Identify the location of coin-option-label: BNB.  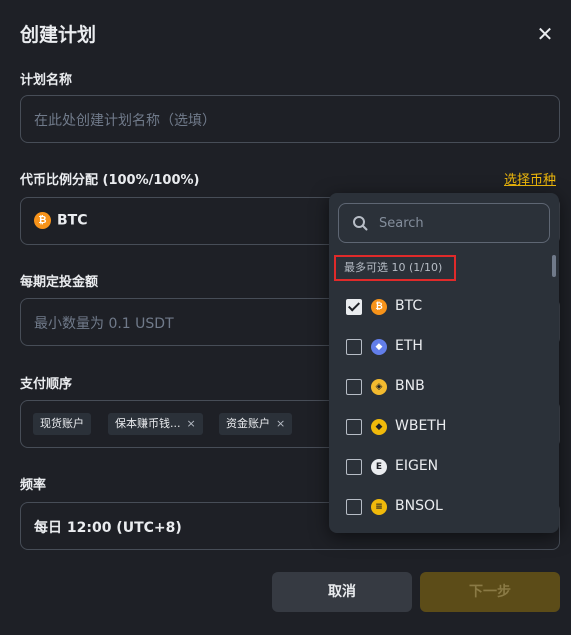
(410, 386).